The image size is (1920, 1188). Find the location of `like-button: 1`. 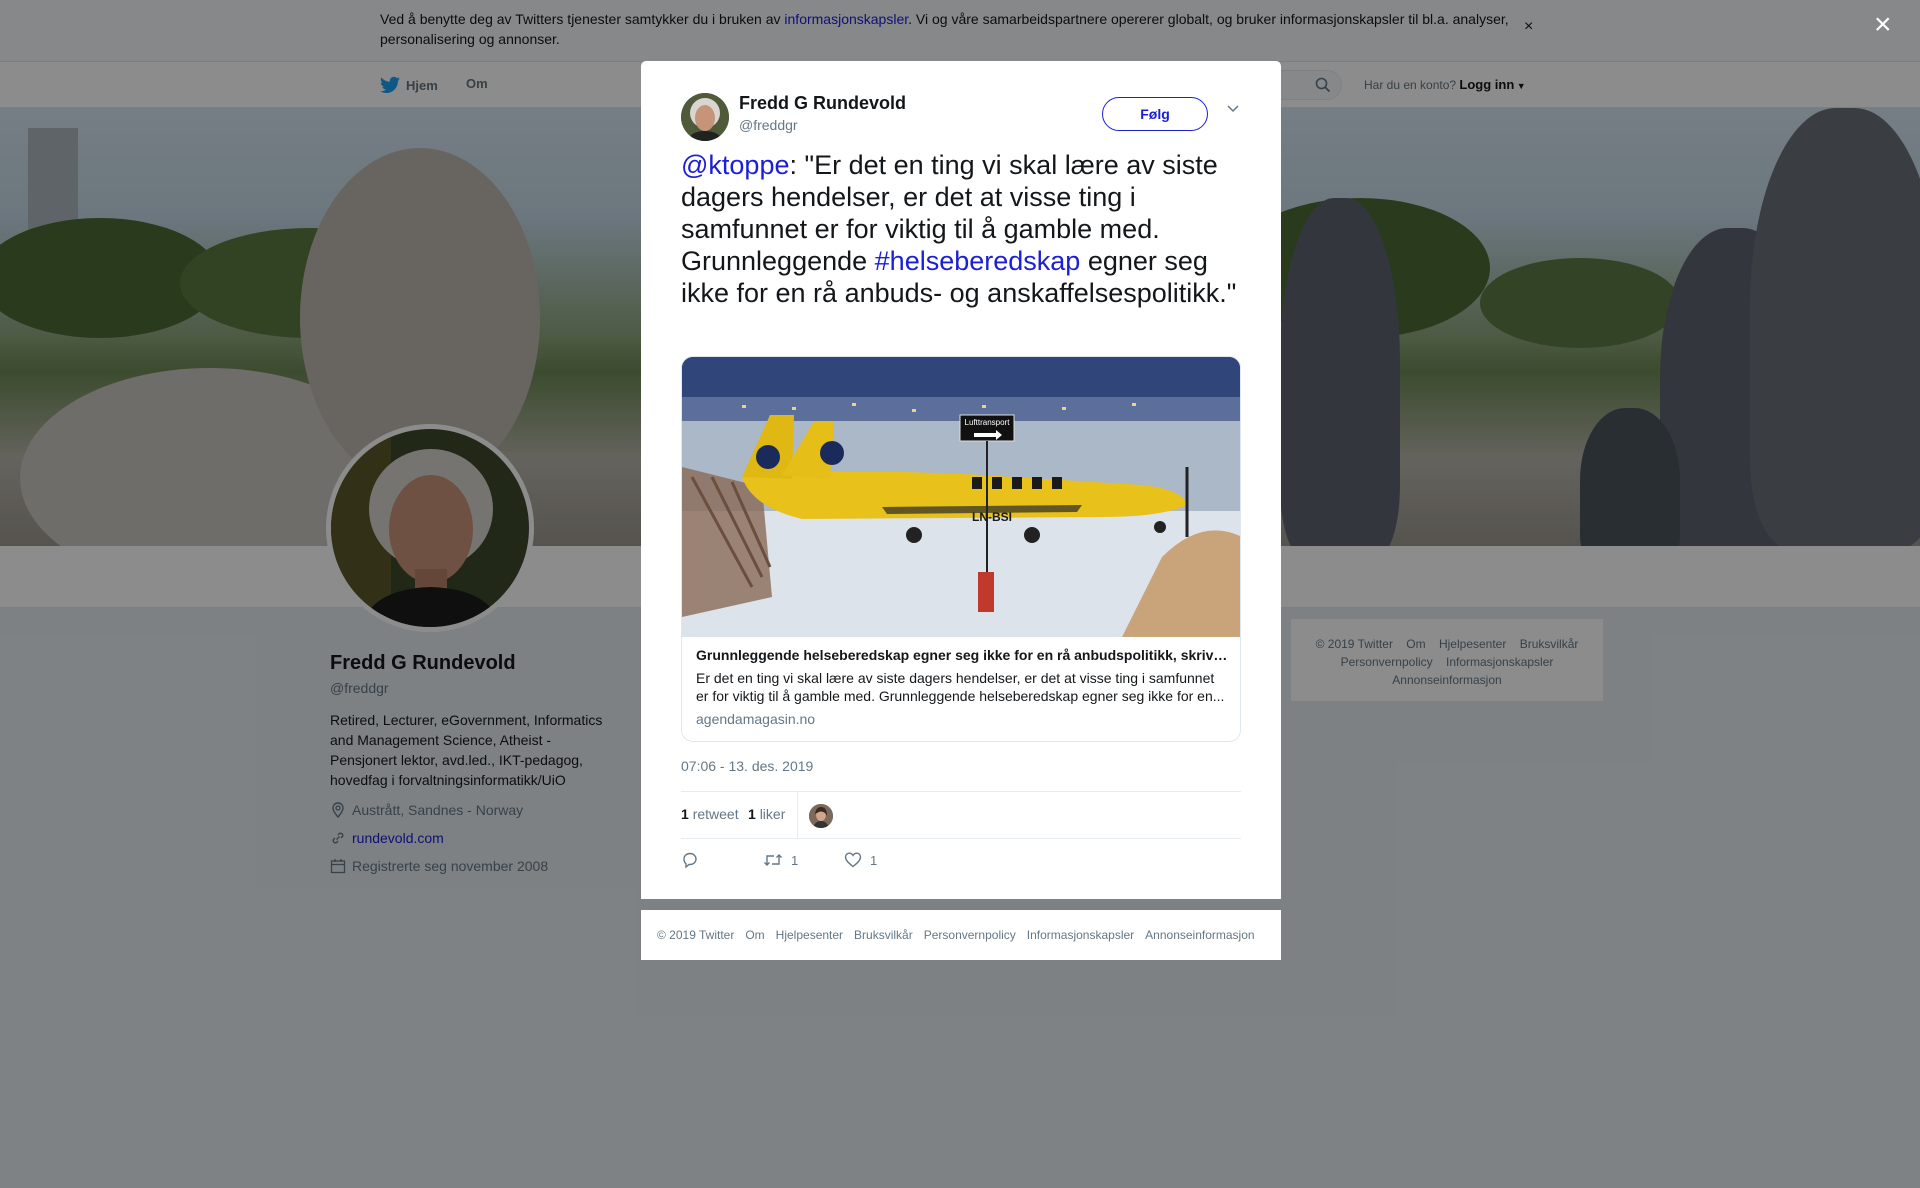

like-button: 1 is located at coordinates (860, 860).